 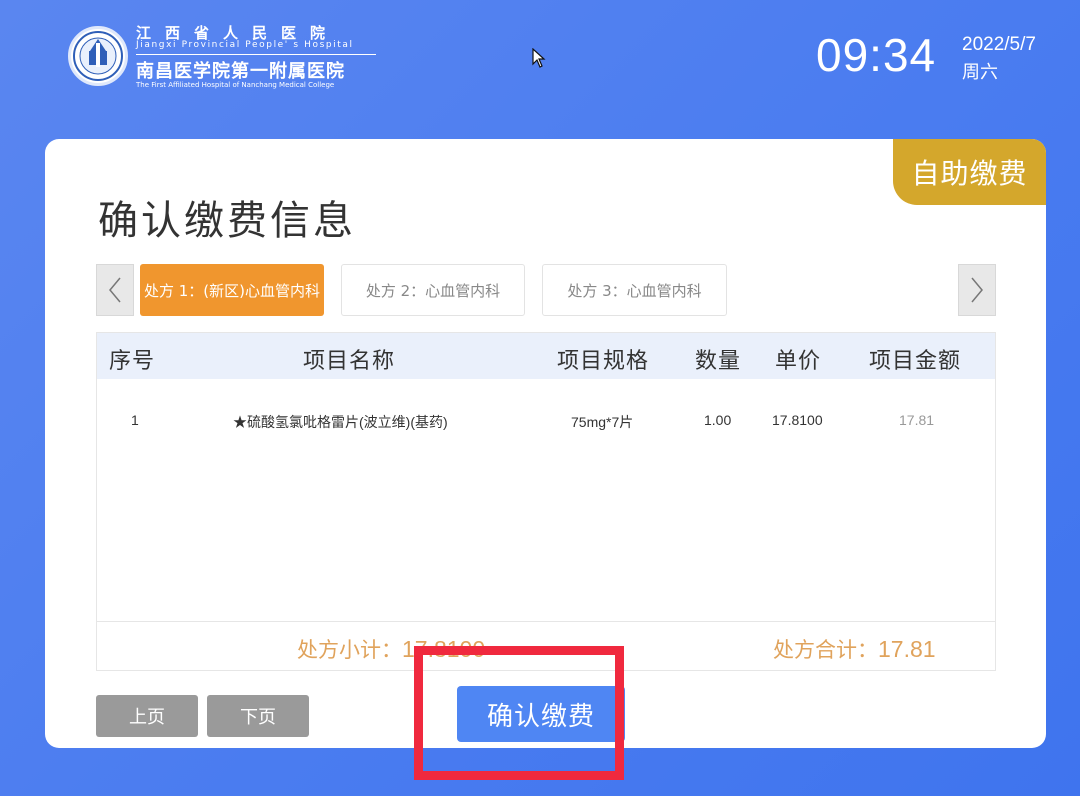 What do you see at coordinates (256, 54) in the screenshot?
I see `header-divider` at bounding box center [256, 54].